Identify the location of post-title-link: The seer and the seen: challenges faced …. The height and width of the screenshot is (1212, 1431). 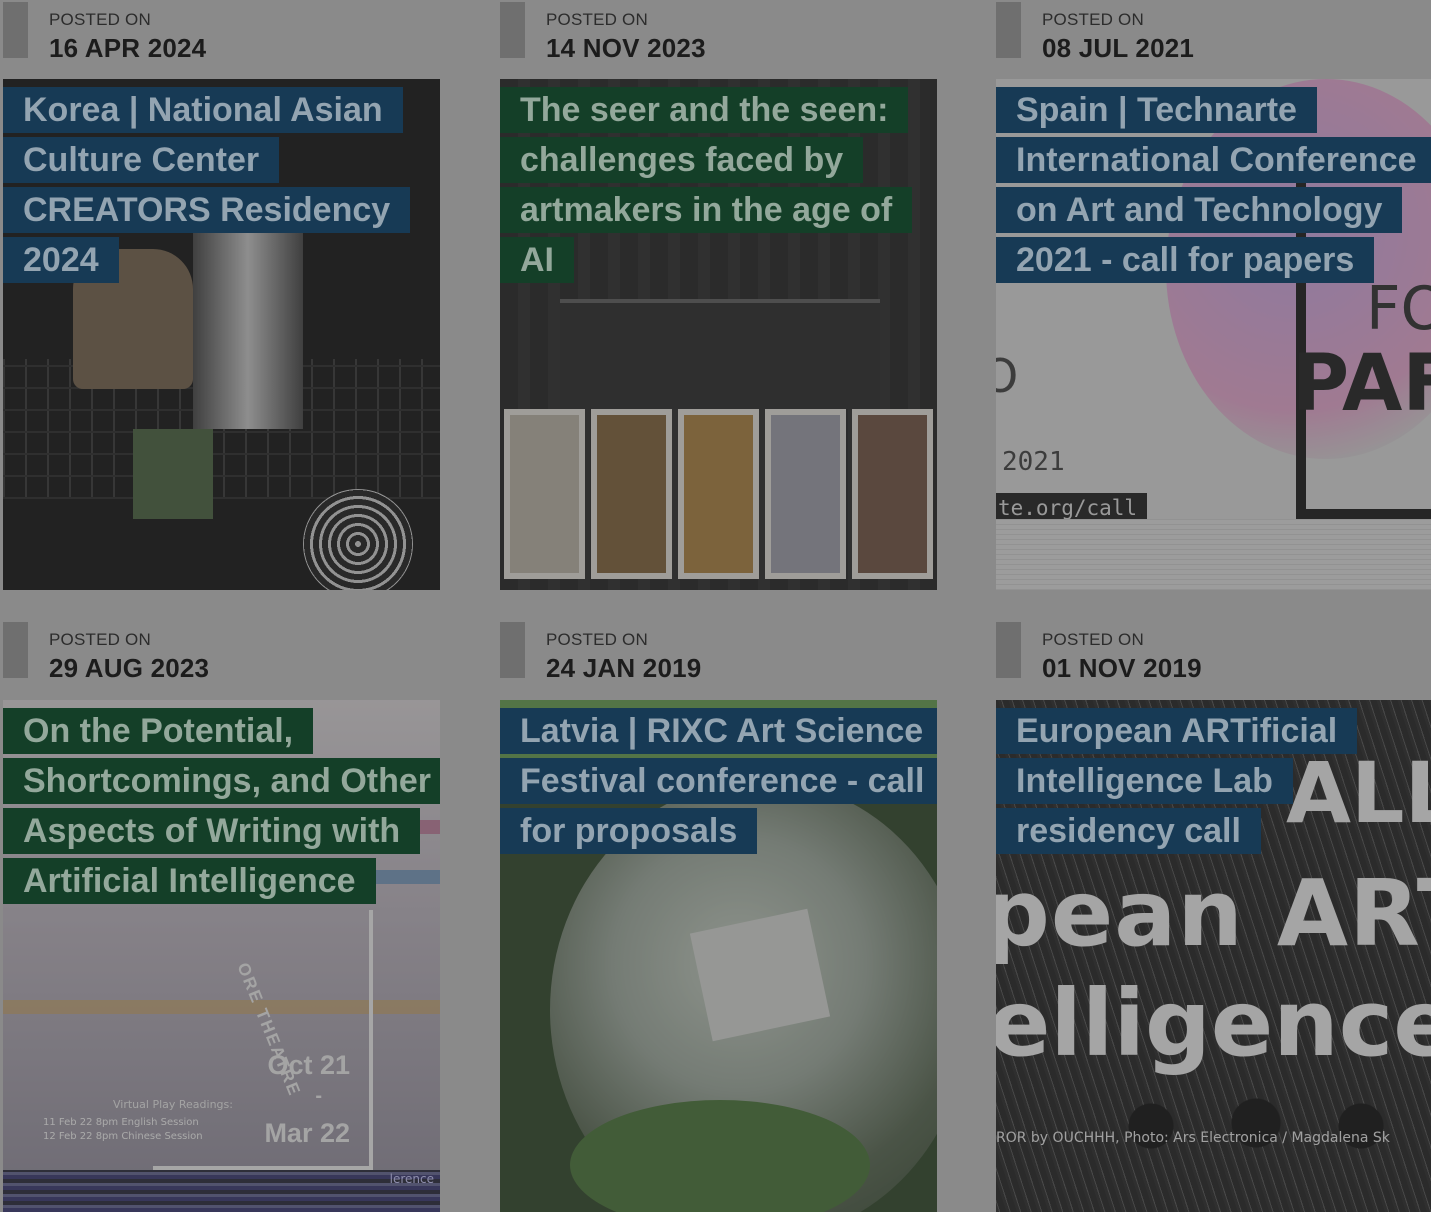
(706, 185).